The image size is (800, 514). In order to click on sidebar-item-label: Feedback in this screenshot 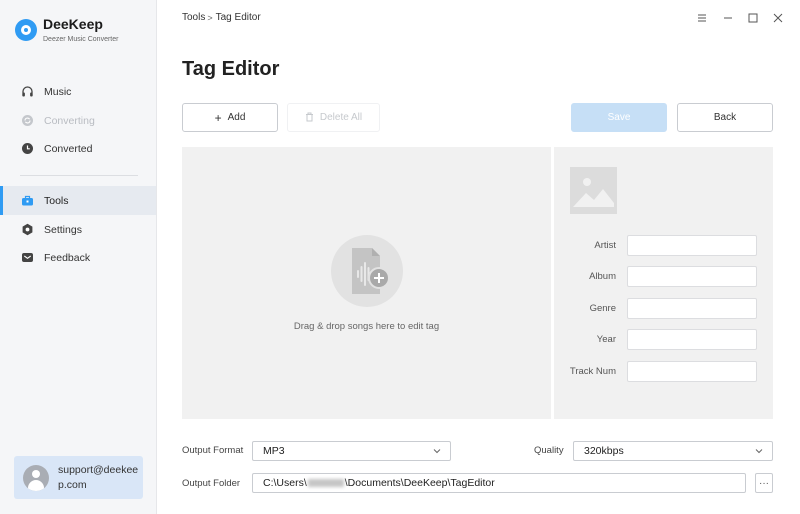, I will do `click(67, 257)`.